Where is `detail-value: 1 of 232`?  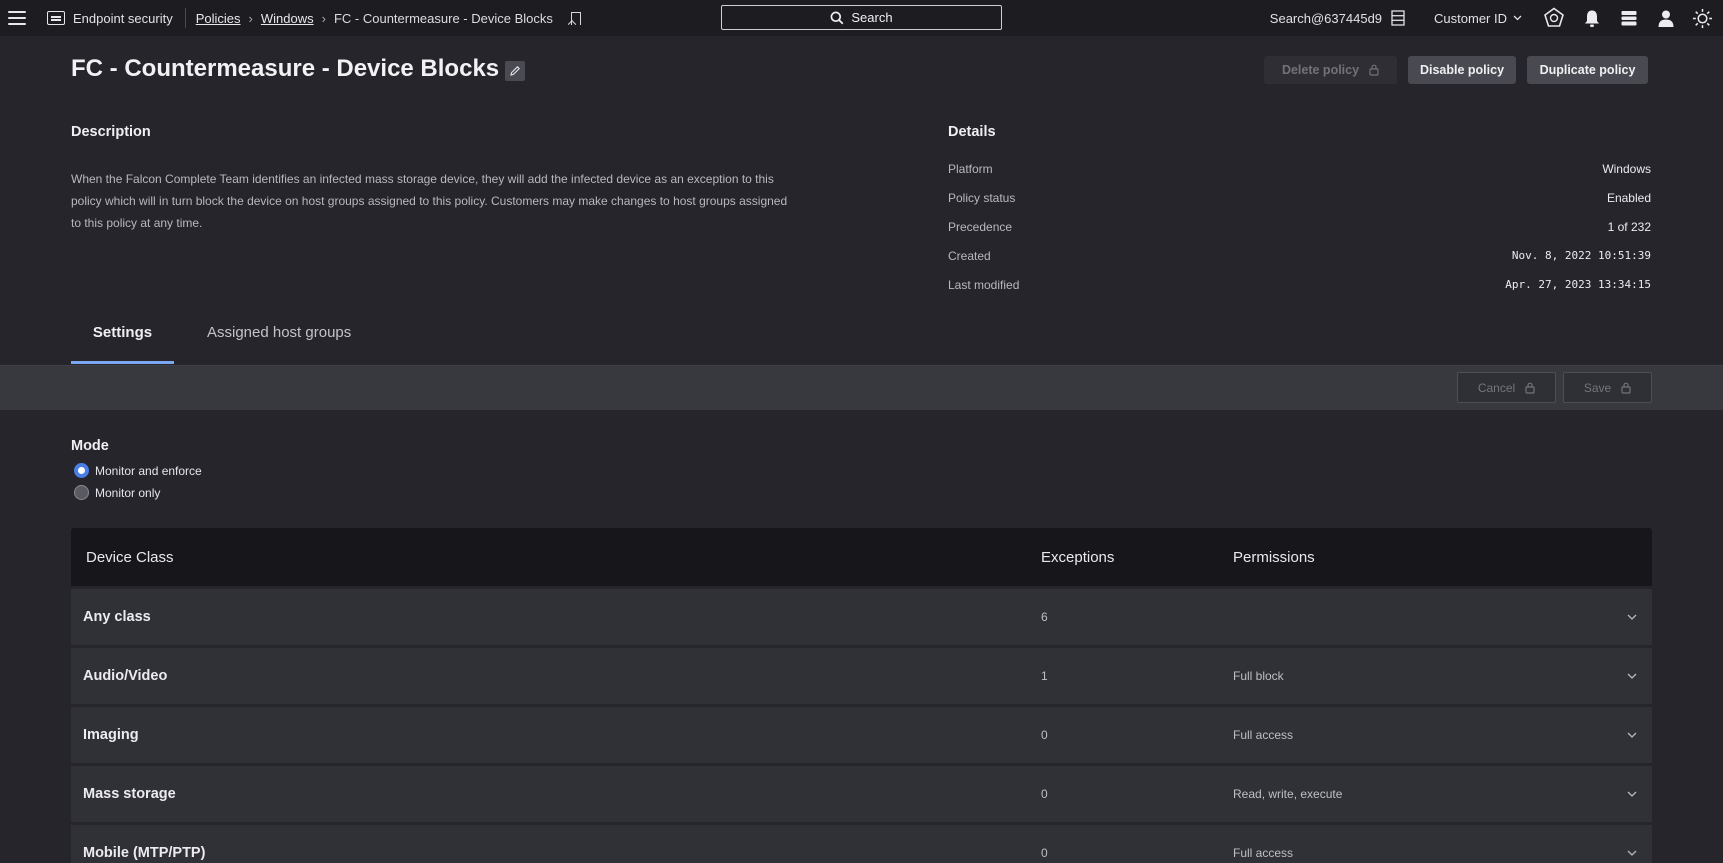
detail-value: 1 of 232 is located at coordinates (1629, 226).